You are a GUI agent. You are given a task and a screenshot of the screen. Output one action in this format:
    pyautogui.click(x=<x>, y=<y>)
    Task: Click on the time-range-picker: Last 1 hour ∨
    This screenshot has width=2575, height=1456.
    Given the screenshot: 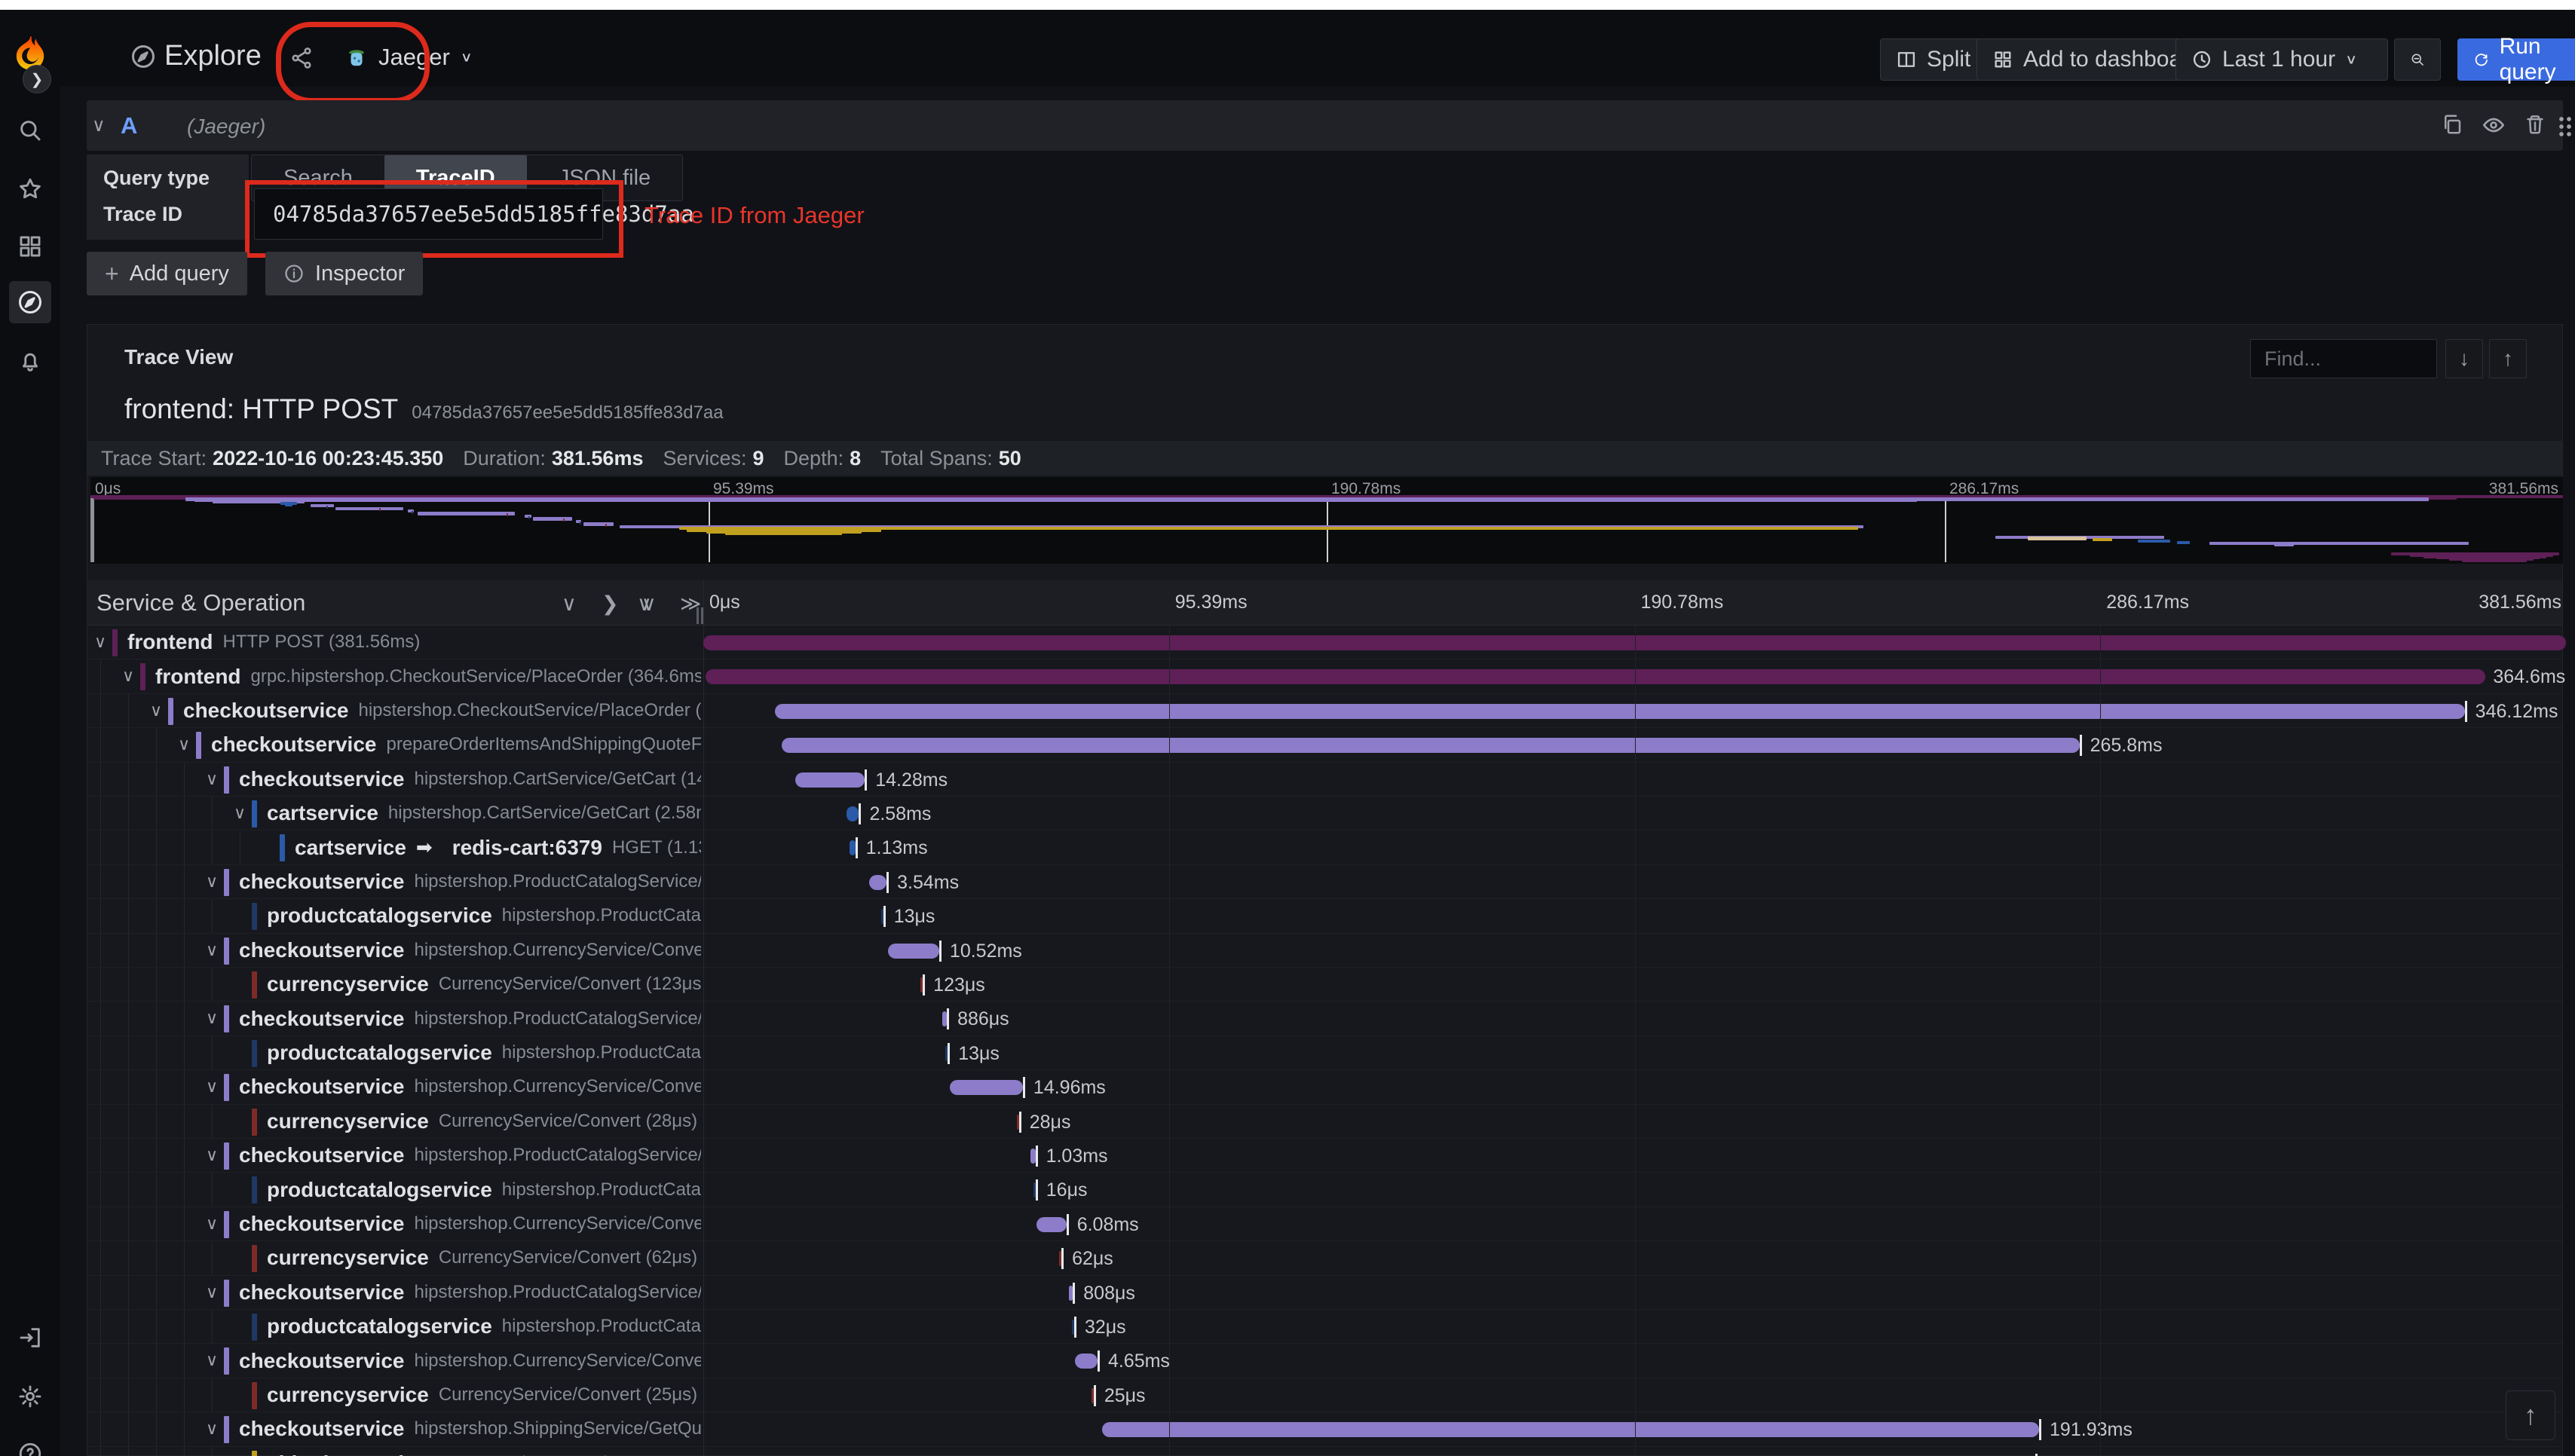 What is the action you would take?
    pyautogui.click(x=2281, y=60)
    